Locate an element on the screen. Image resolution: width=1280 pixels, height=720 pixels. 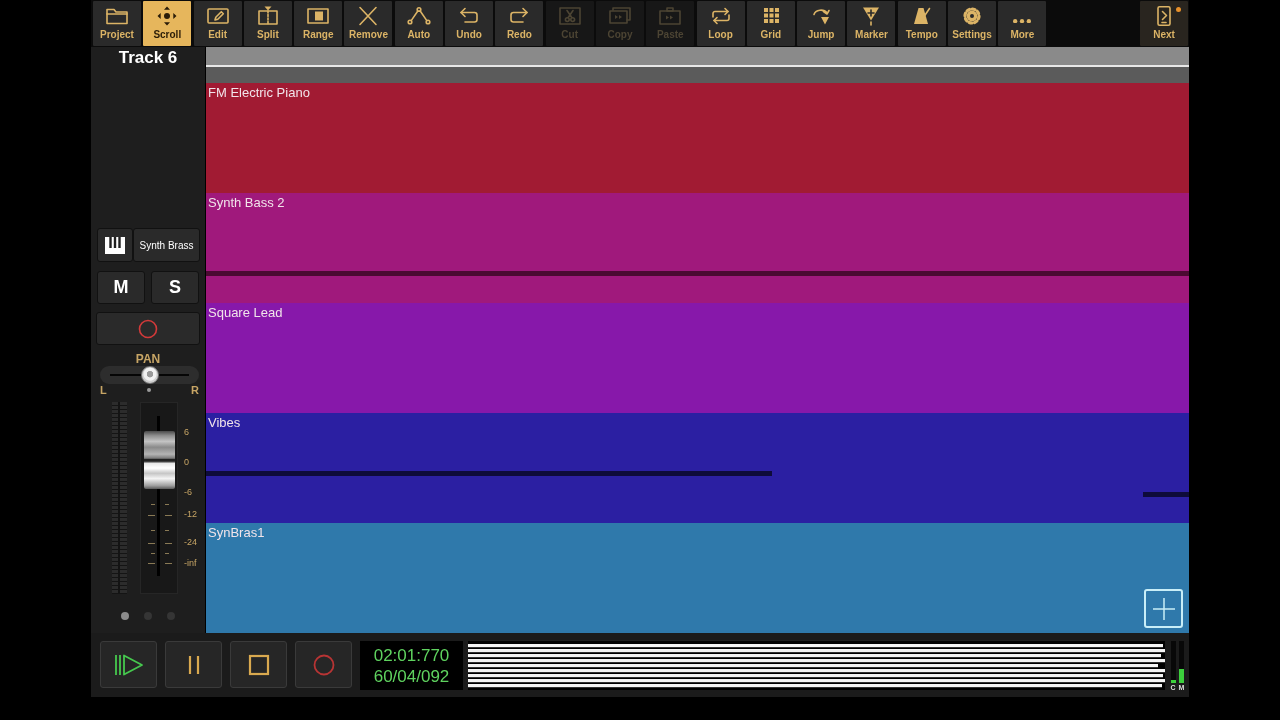
jump-button: Jump is located at coordinates (821, 23).